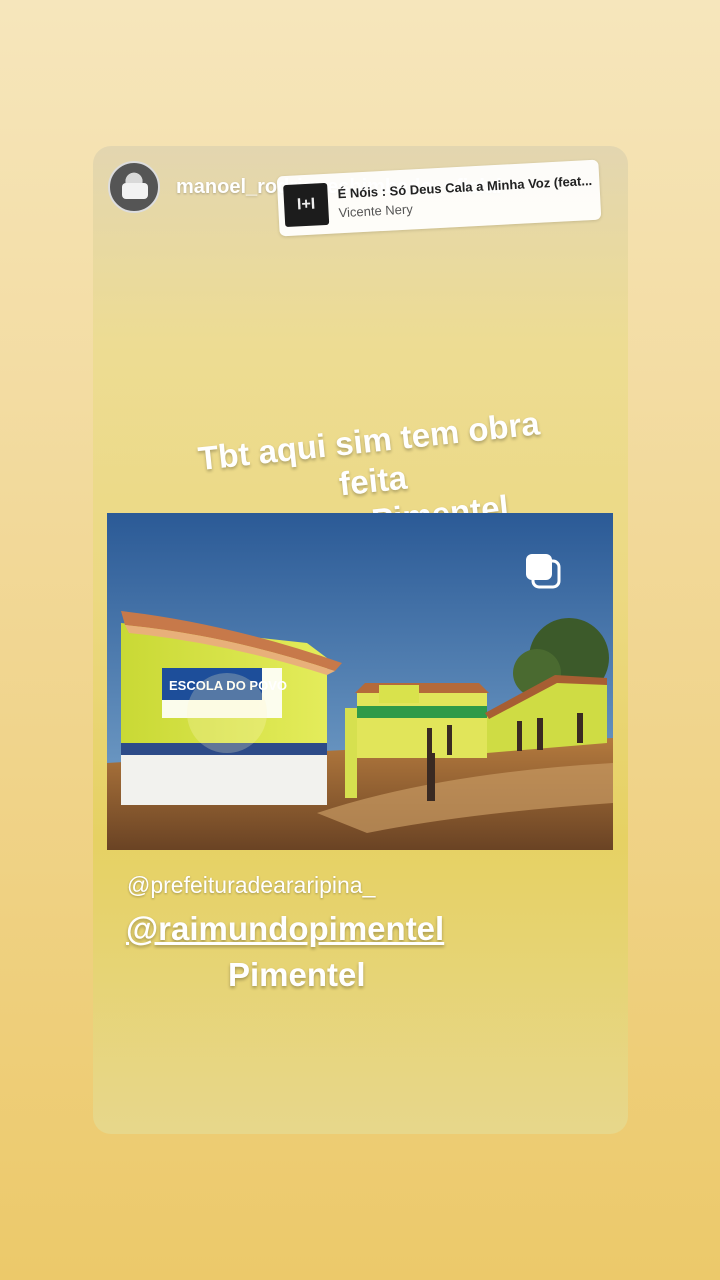 This screenshot has width=720, height=1280. What do you see at coordinates (285, 929) in the screenshot?
I see `mention-raimundopimentel: @raimundopimentel` at bounding box center [285, 929].